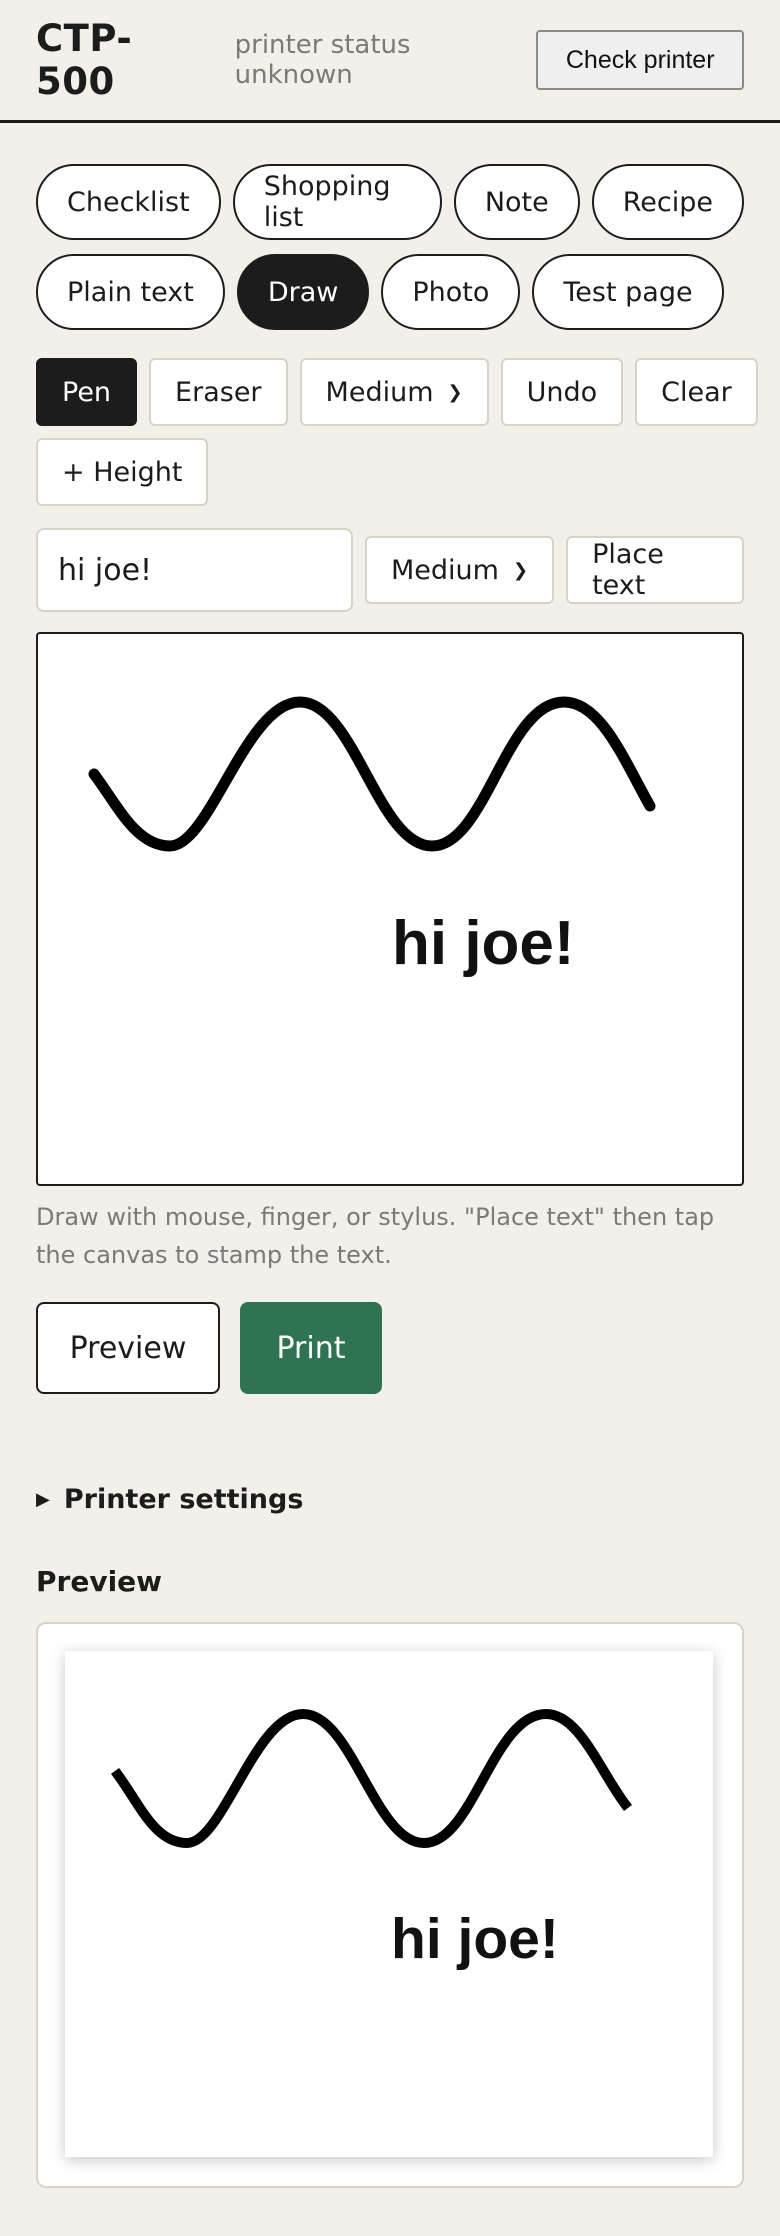 The width and height of the screenshot is (780, 2236). I want to click on drawing-stroke-layer, so click(372, 774).